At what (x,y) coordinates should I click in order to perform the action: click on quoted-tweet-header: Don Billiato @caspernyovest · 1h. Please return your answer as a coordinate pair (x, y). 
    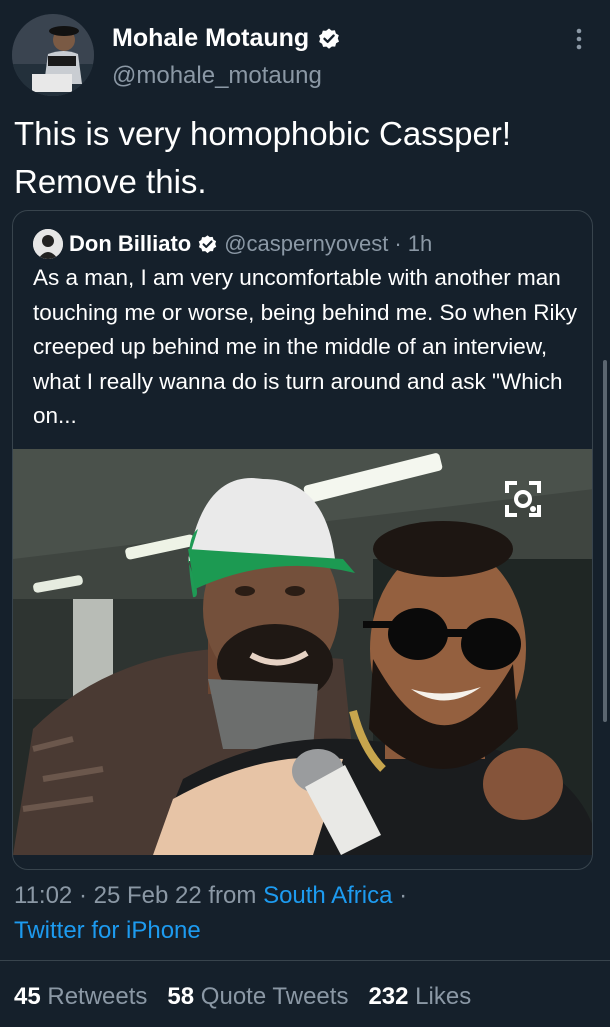
    Looking at the image, I should click on (232, 244).